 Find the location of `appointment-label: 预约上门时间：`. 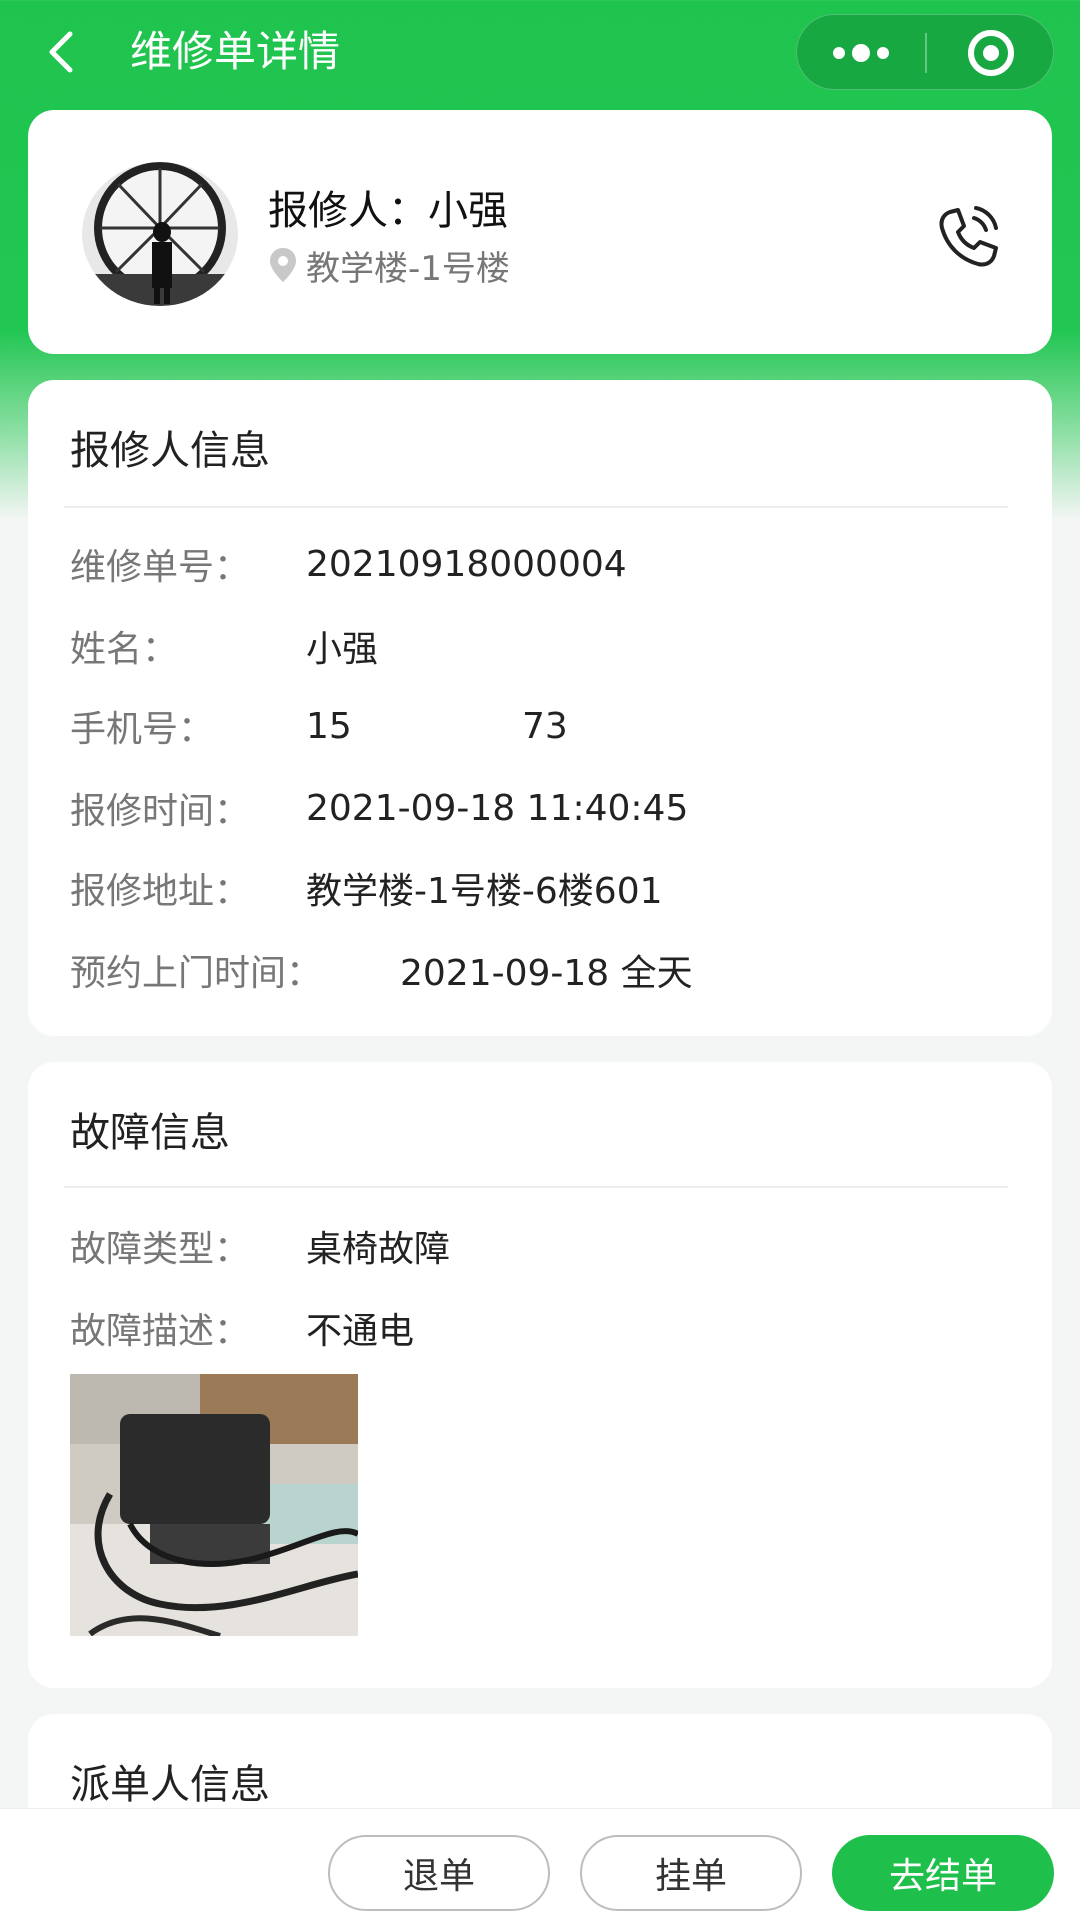

appointment-label: 预约上门时间： is located at coordinates (196, 973).